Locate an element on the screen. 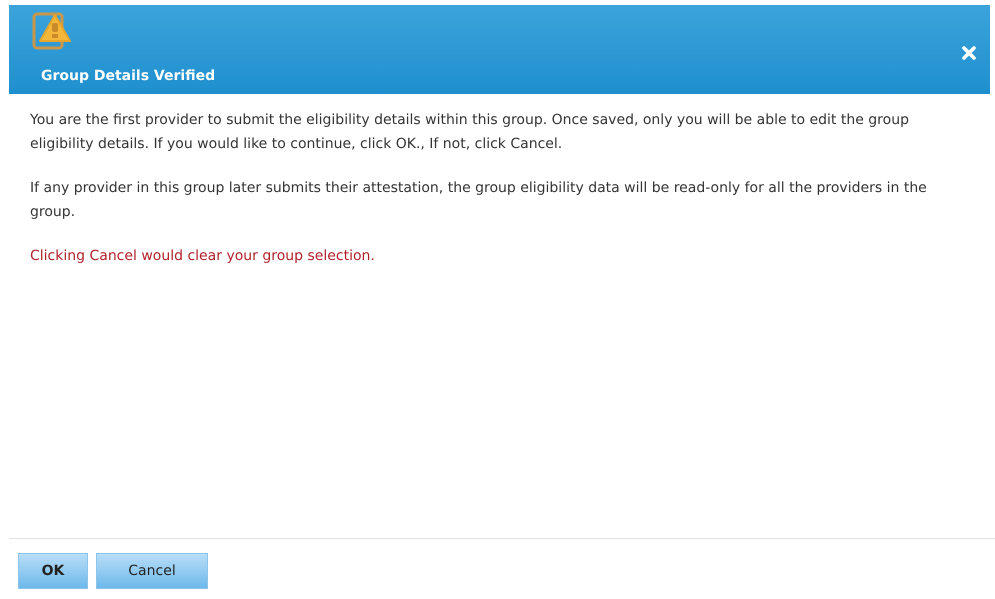 This screenshot has height=599, width=995. dialog-title: Group Details Verified is located at coordinates (128, 76).